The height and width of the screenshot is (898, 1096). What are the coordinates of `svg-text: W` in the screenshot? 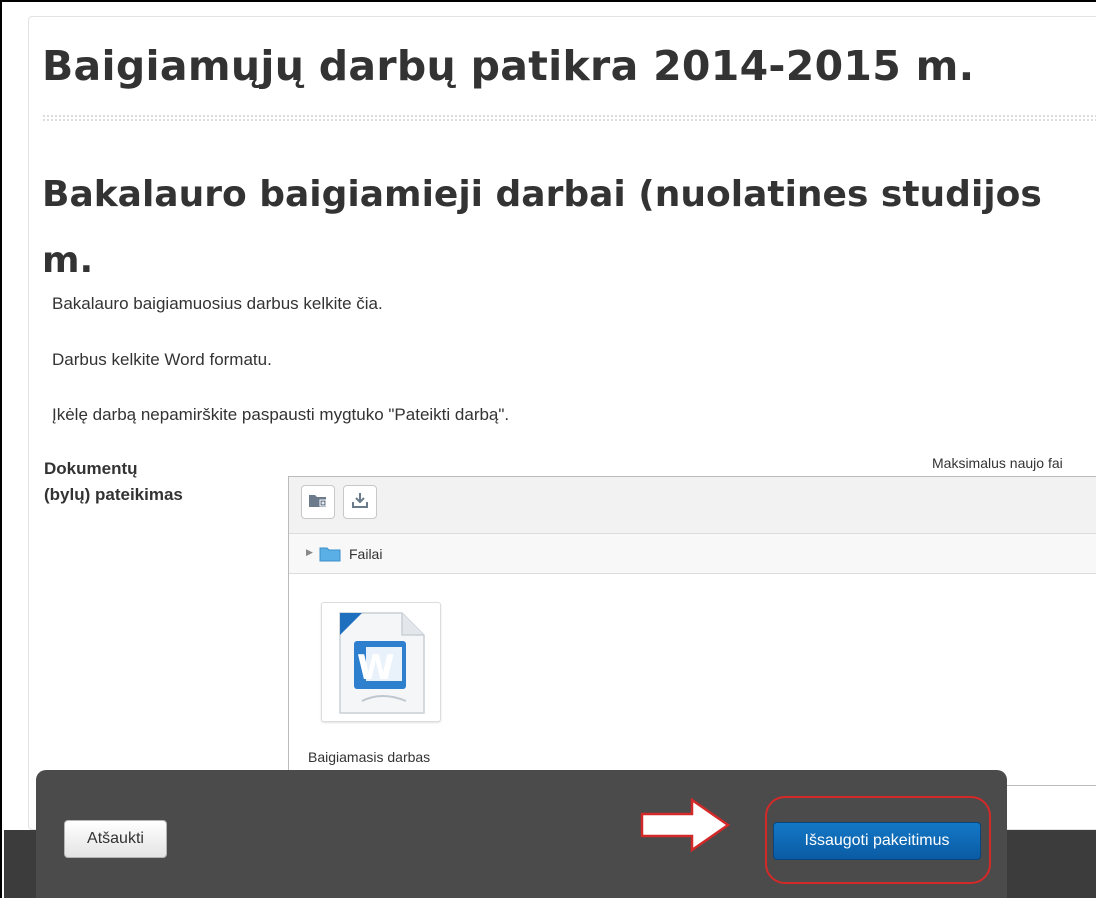 It's located at (376, 668).